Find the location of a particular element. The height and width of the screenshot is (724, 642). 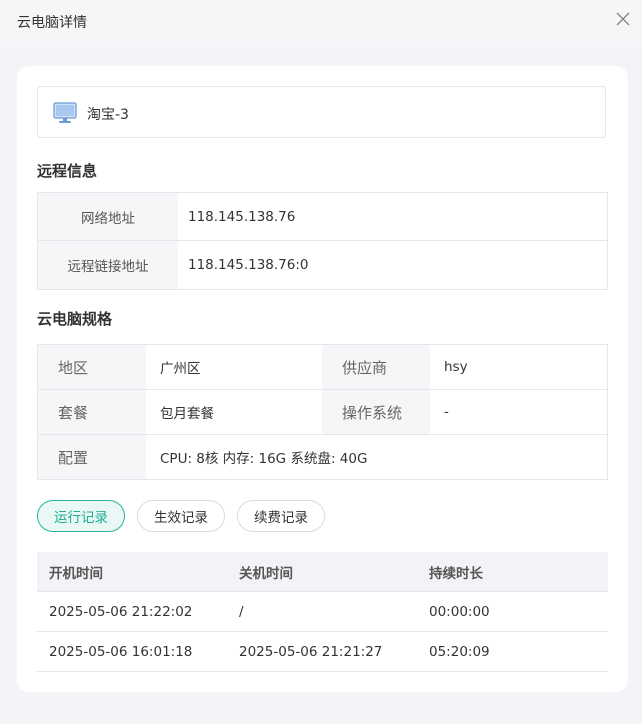

spec-row-plan: 套餐 包月套餐 操作系统 - is located at coordinates (322, 412).